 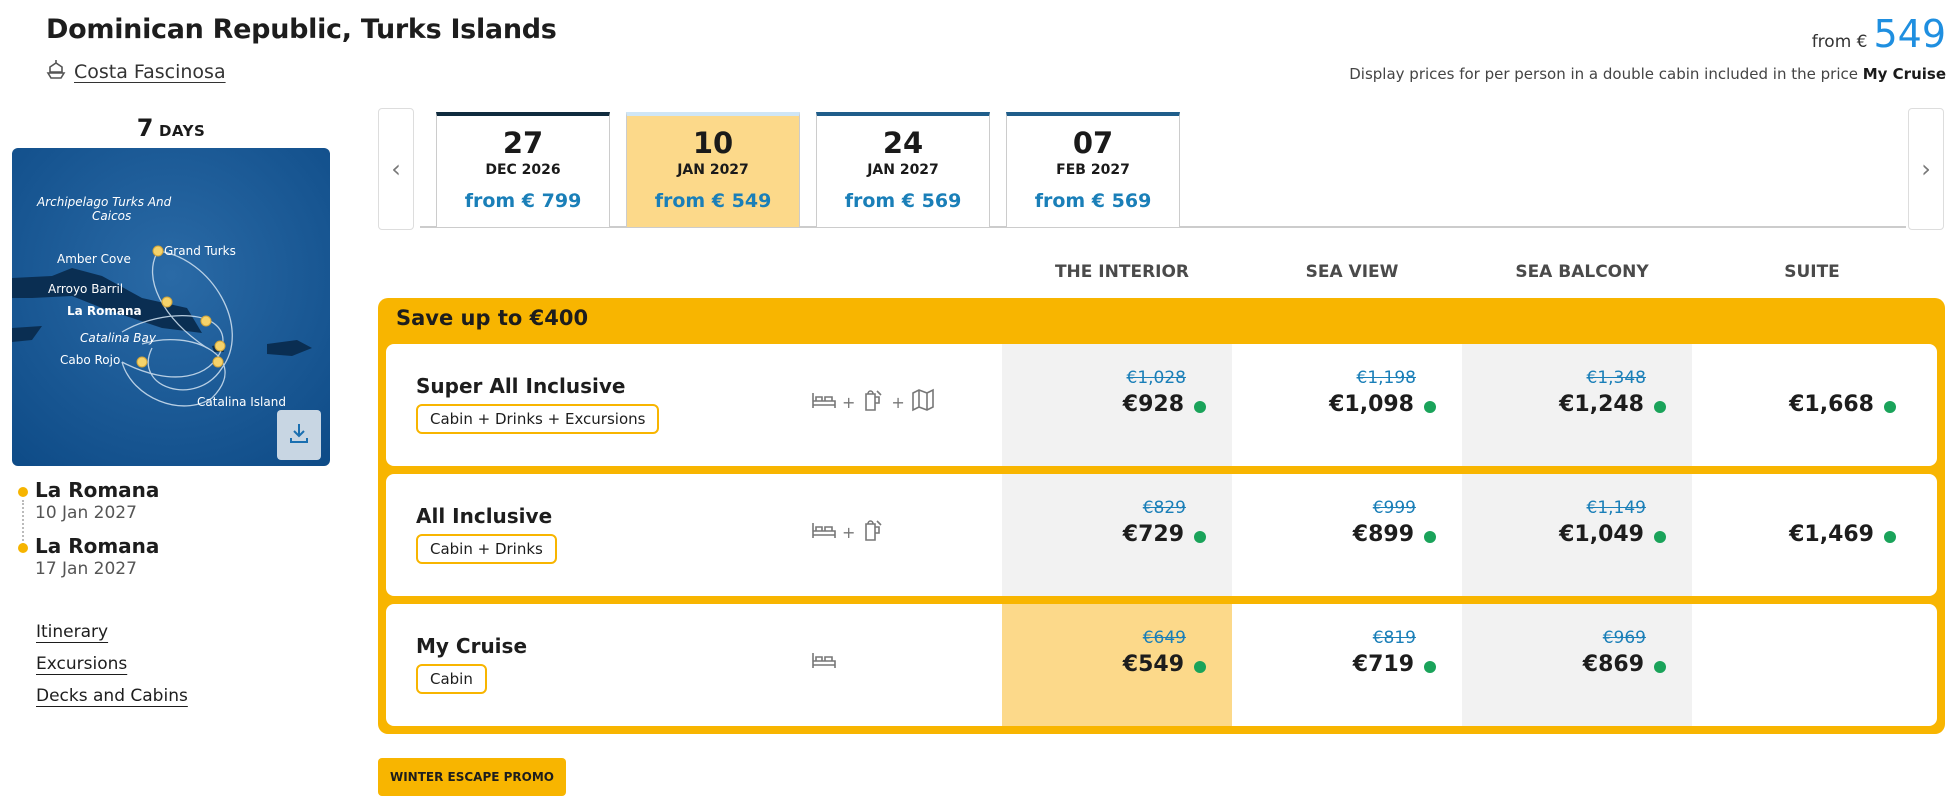 I want to click on map-label-amber-cove: Amber Cove, so click(x=94, y=259).